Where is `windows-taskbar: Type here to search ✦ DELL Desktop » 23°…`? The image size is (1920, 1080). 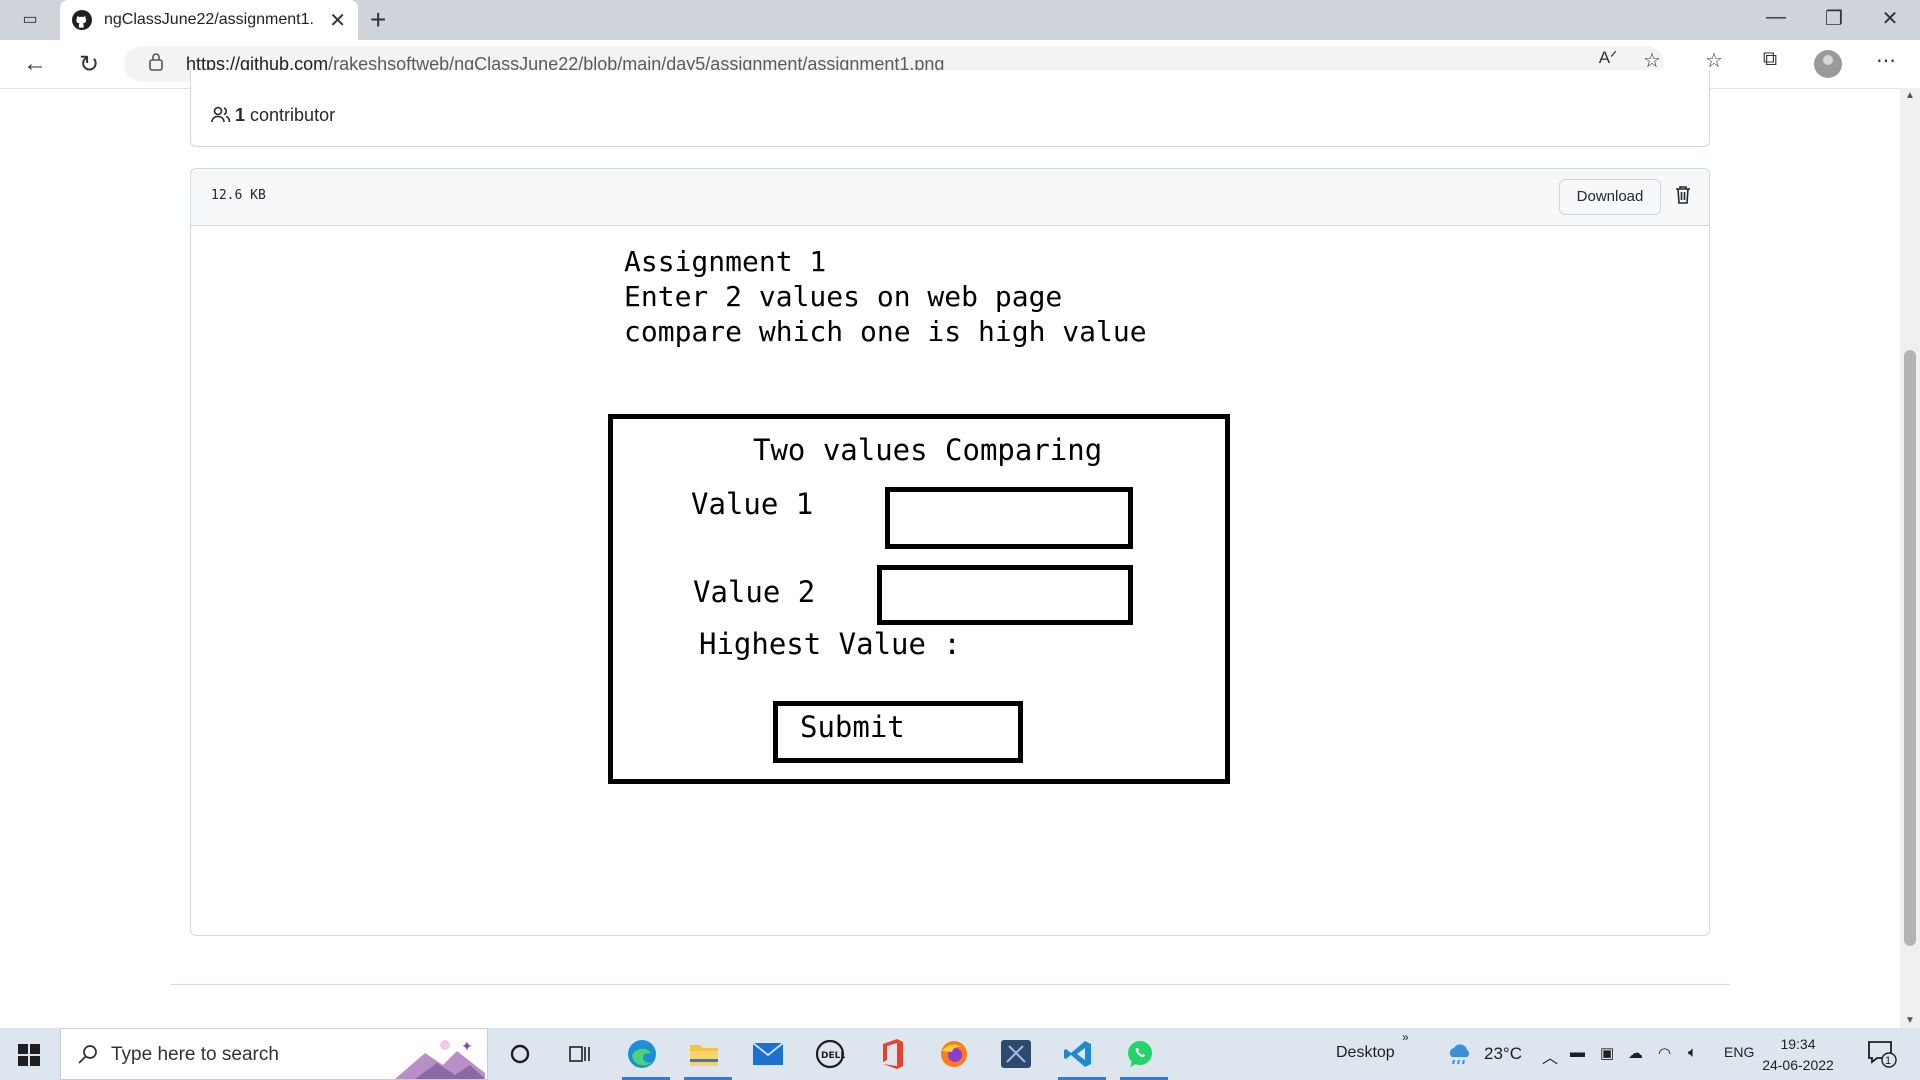
windows-taskbar: Type here to search ✦ DELL Desktop » 23°… is located at coordinates (960, 1054).